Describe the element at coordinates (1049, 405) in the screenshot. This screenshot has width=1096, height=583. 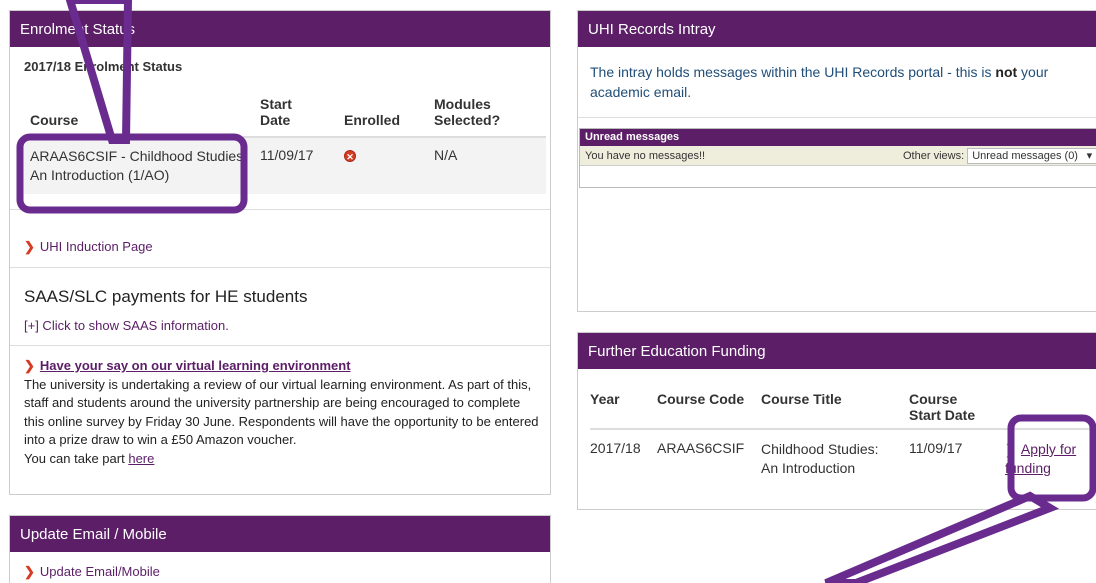
I see `col-action` at that location.